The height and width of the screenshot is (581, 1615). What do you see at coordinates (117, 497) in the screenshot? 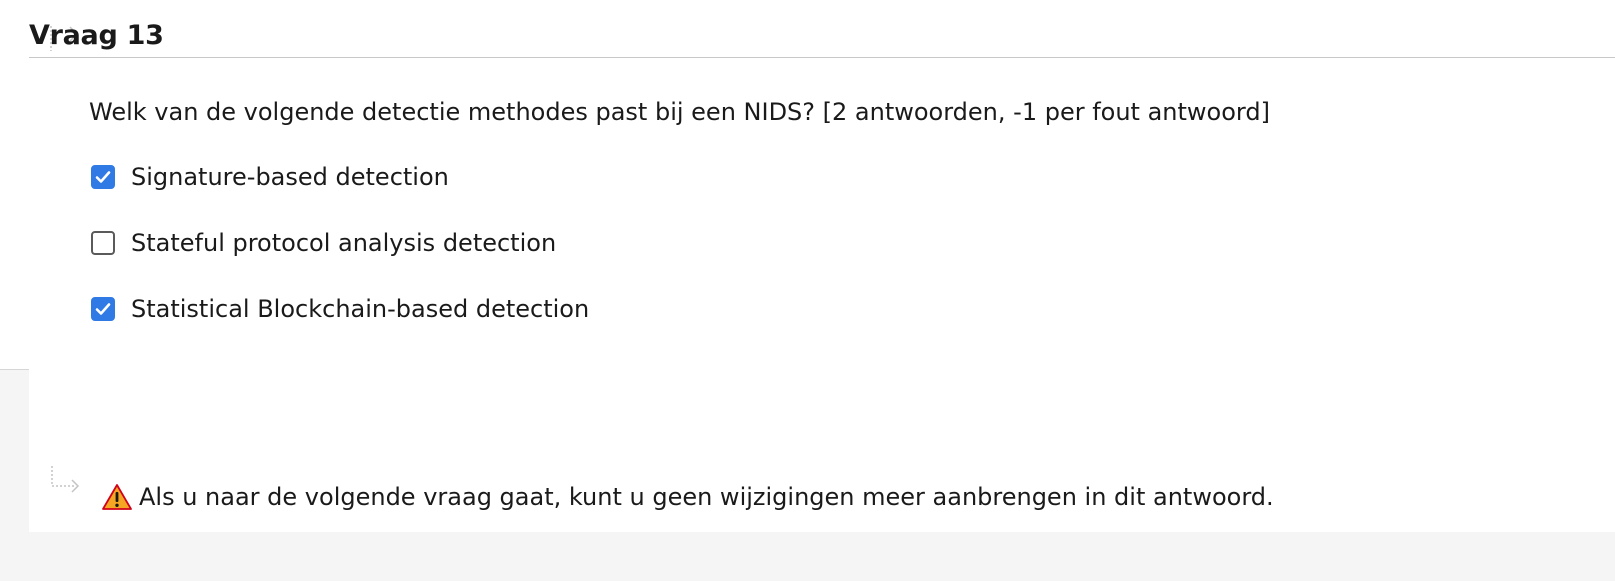
I see `warning-icon` at bounding box center [117, 497].